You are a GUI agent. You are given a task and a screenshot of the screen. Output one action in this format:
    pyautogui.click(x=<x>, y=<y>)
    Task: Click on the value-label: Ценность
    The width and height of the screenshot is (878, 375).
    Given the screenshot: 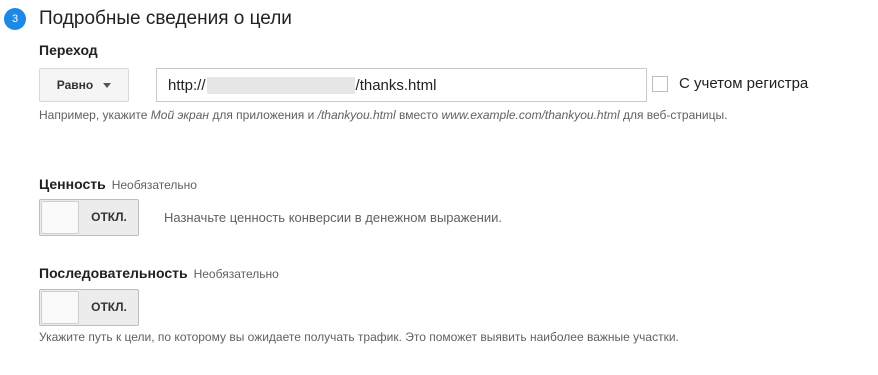 What is the action you would take?
    pyautogui.click(x=72, y=184)
    